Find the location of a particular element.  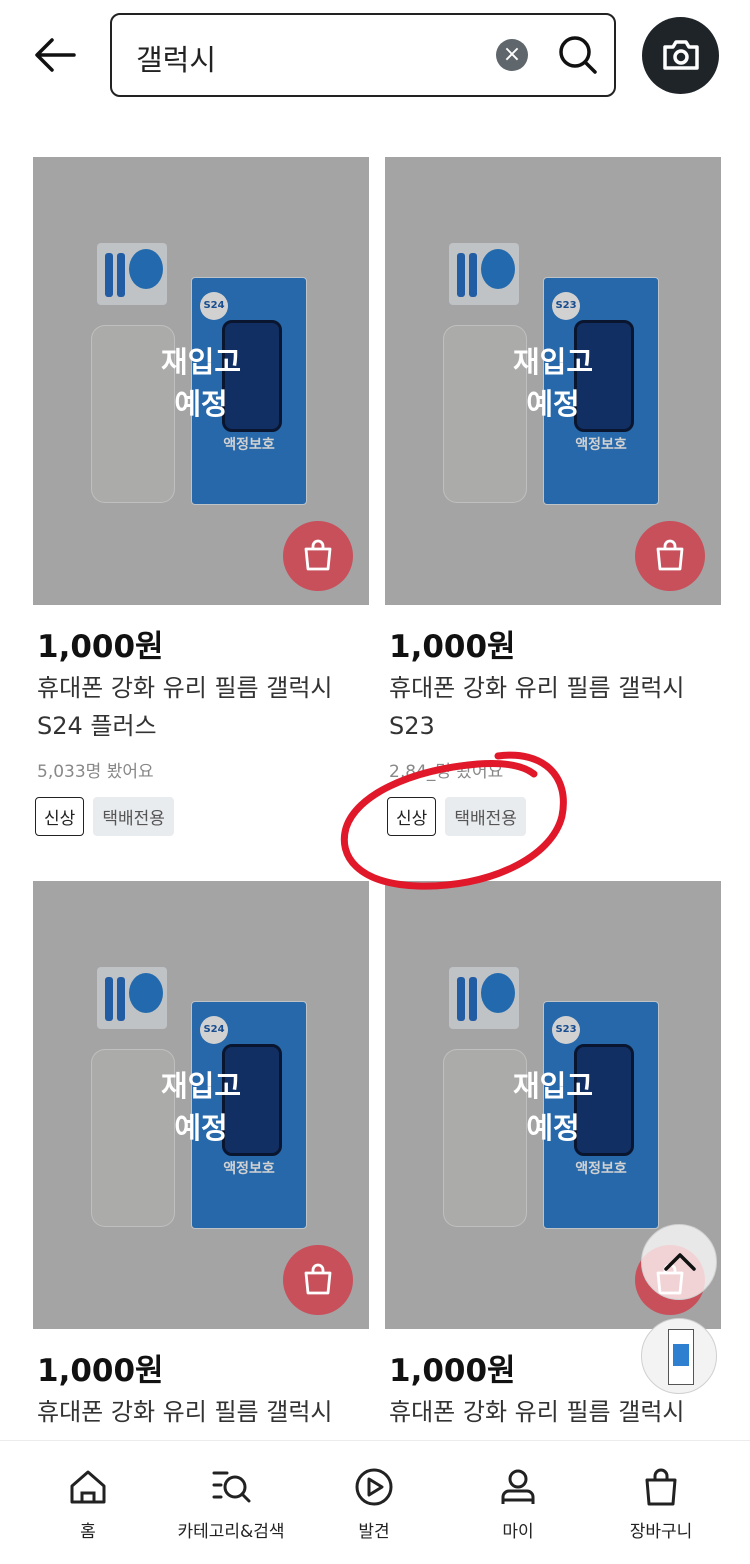

nav-cart: 장바구니 is located at coordinates (661, 1502).